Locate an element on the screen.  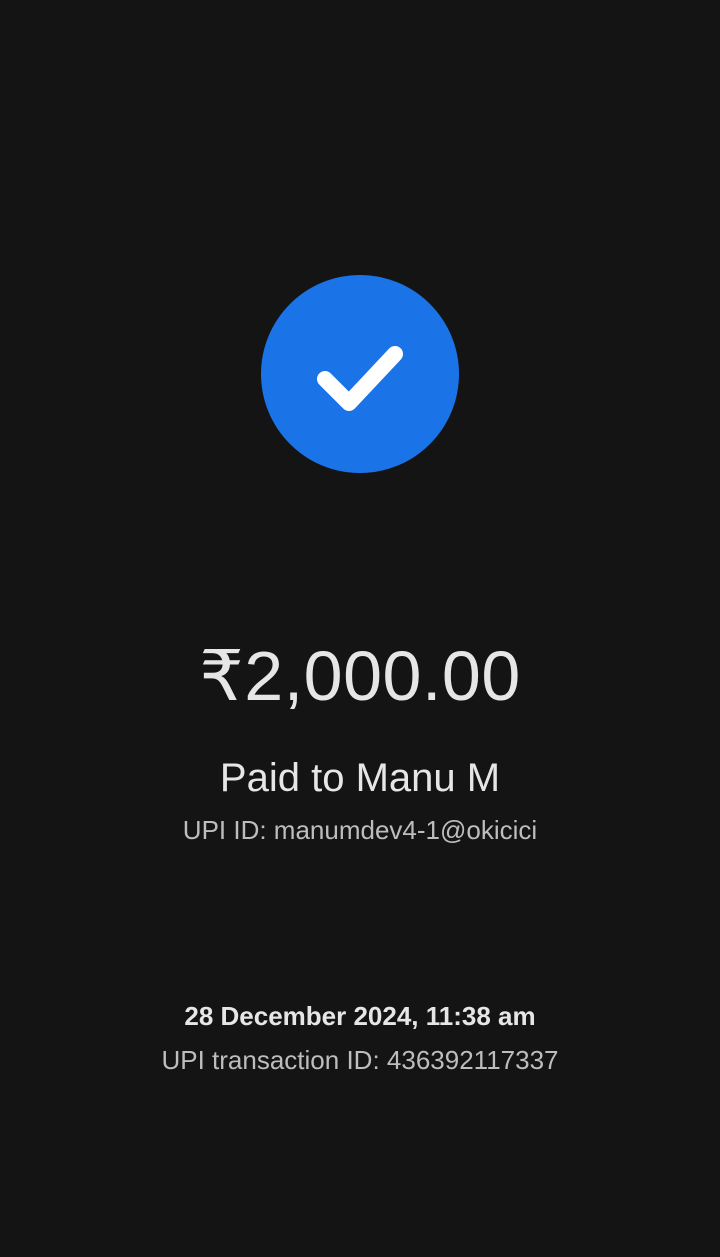
payee-name: Paid to Manu M is located at coordinates (360, 778).